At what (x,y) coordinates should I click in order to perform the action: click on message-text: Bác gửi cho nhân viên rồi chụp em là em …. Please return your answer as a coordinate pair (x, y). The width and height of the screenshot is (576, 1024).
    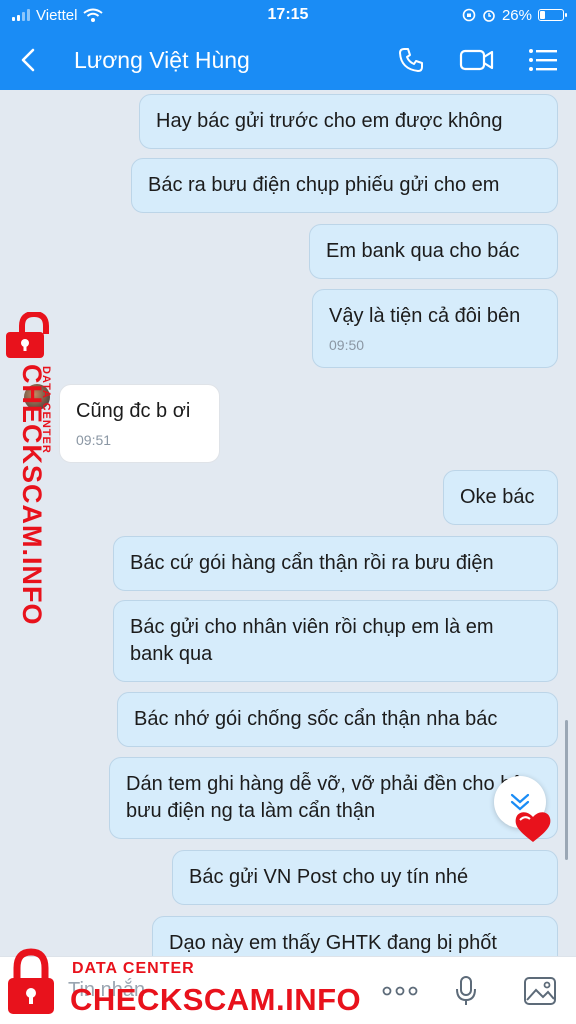
    Looking at the image, I should click on (312, 640).